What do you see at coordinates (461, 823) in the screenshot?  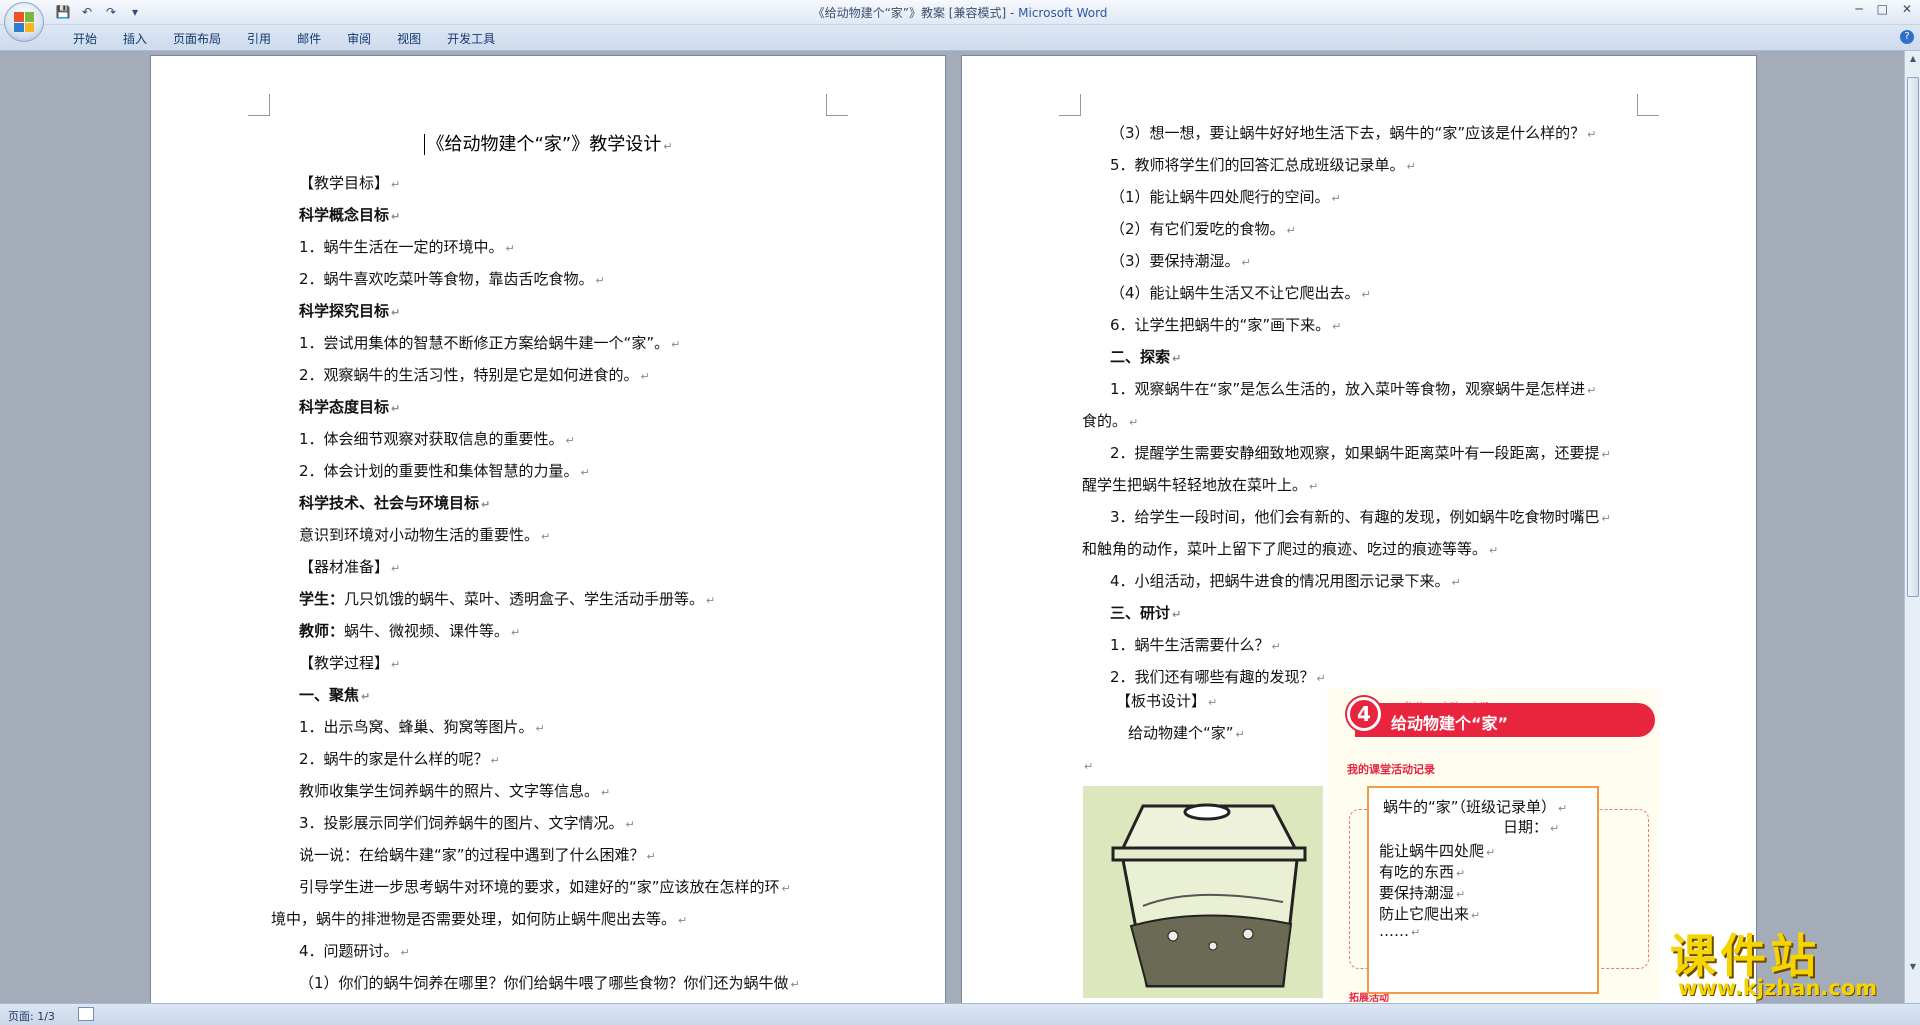 I see `paragraph-text: 3．投影展示同学们饲养蜗牛的图片、文字情况。` at bounding box center [461, 823].